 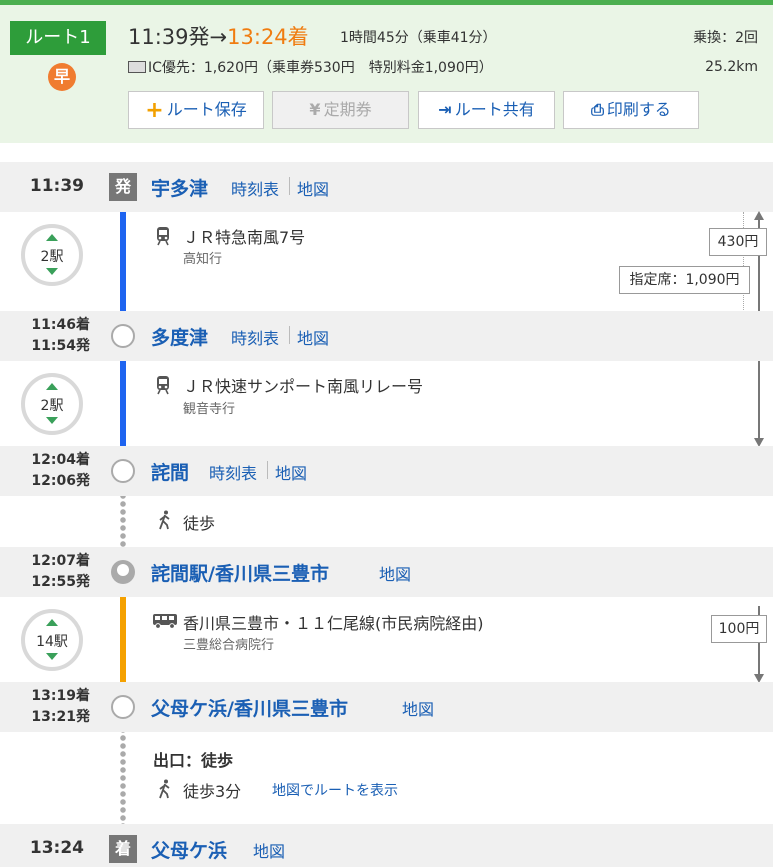 I want to click on reserved-seat-fare: 指定席：1,090円, so click(x=684, y=280).